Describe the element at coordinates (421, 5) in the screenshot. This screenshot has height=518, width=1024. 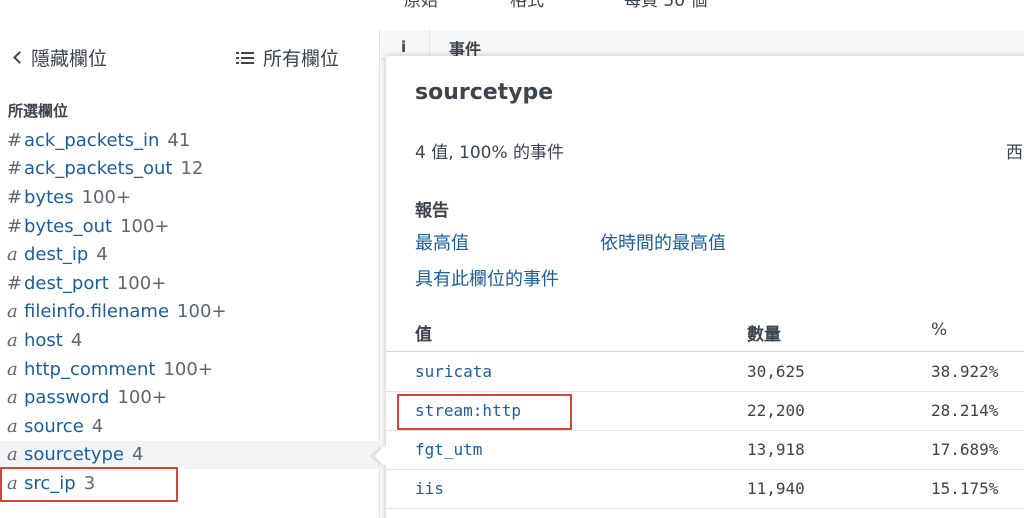
I see `raw-view-option: 原始` at that location.